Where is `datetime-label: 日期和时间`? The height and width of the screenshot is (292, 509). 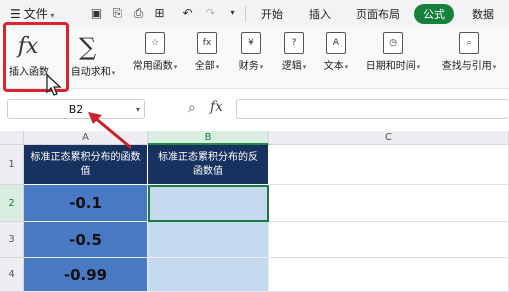
datetime-label: 日期和时间 is located at coordinates (390, 66).